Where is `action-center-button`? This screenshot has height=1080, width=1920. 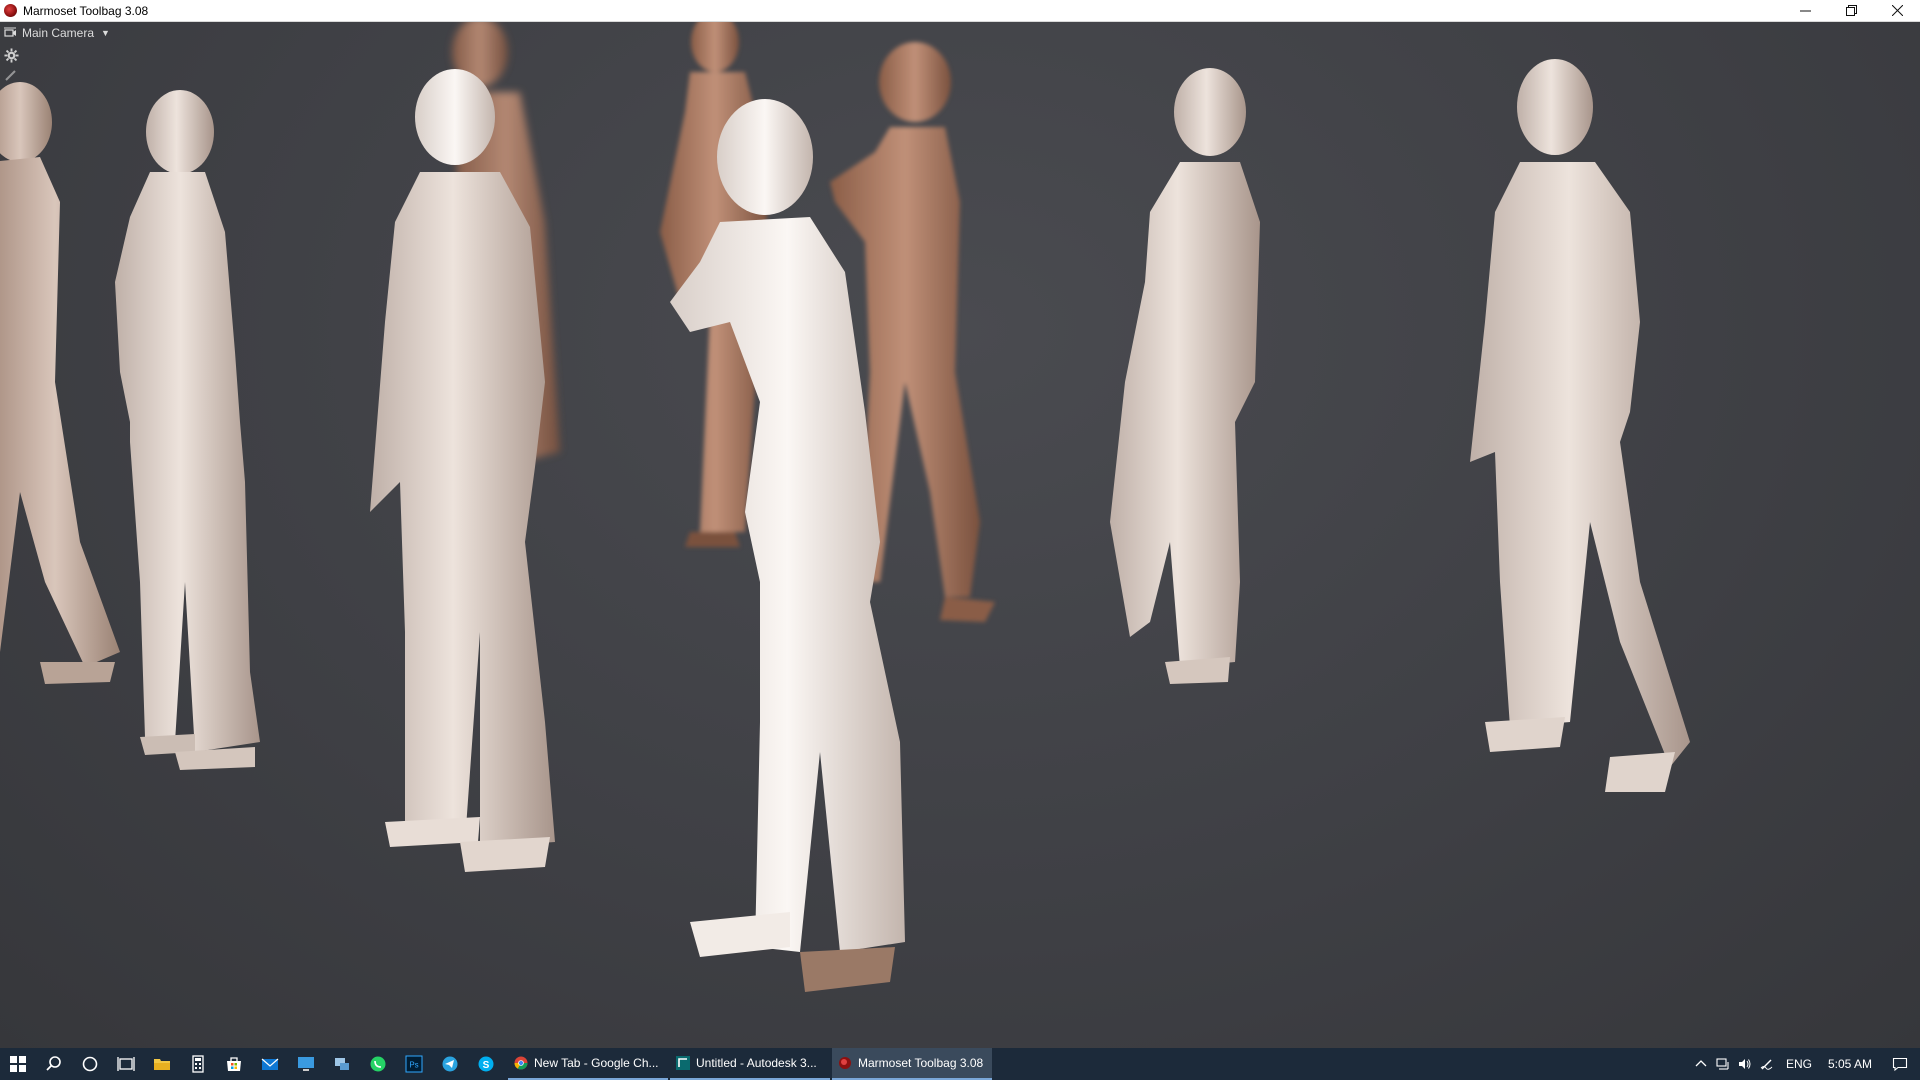 action-center-button is located at coordinates (1900, 1064).